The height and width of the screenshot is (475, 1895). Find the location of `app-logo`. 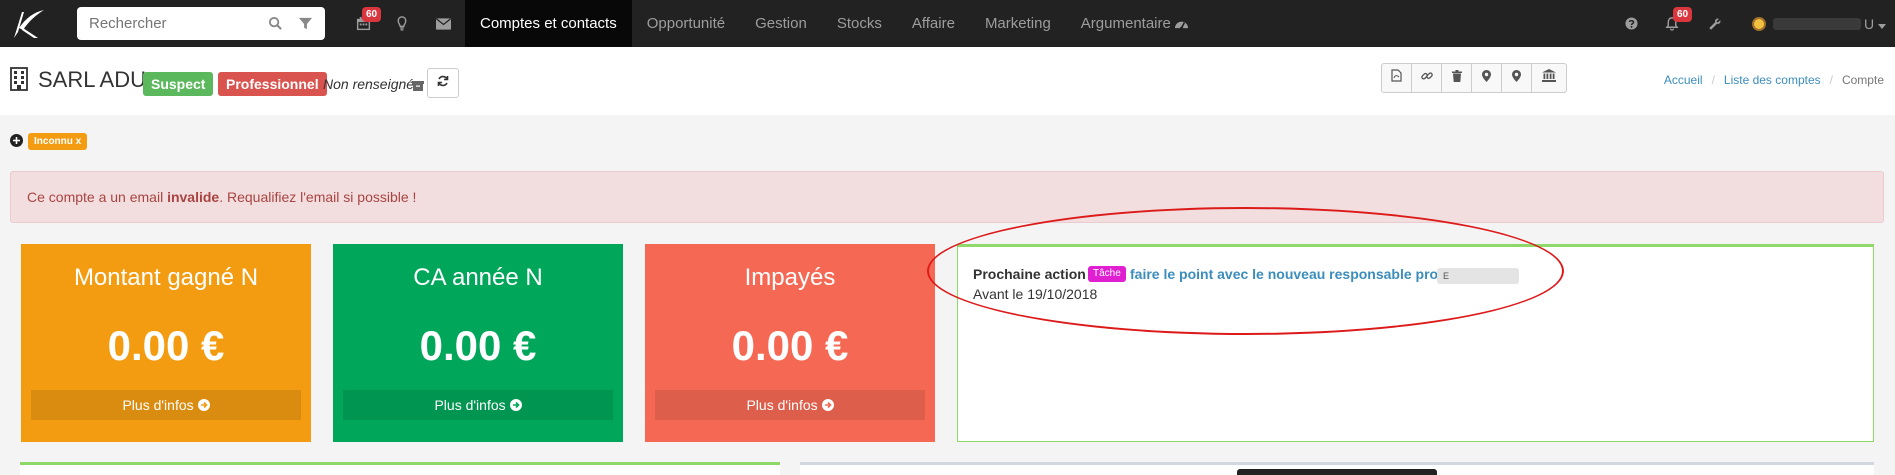

app-logo is located at coordinates (28, 23).